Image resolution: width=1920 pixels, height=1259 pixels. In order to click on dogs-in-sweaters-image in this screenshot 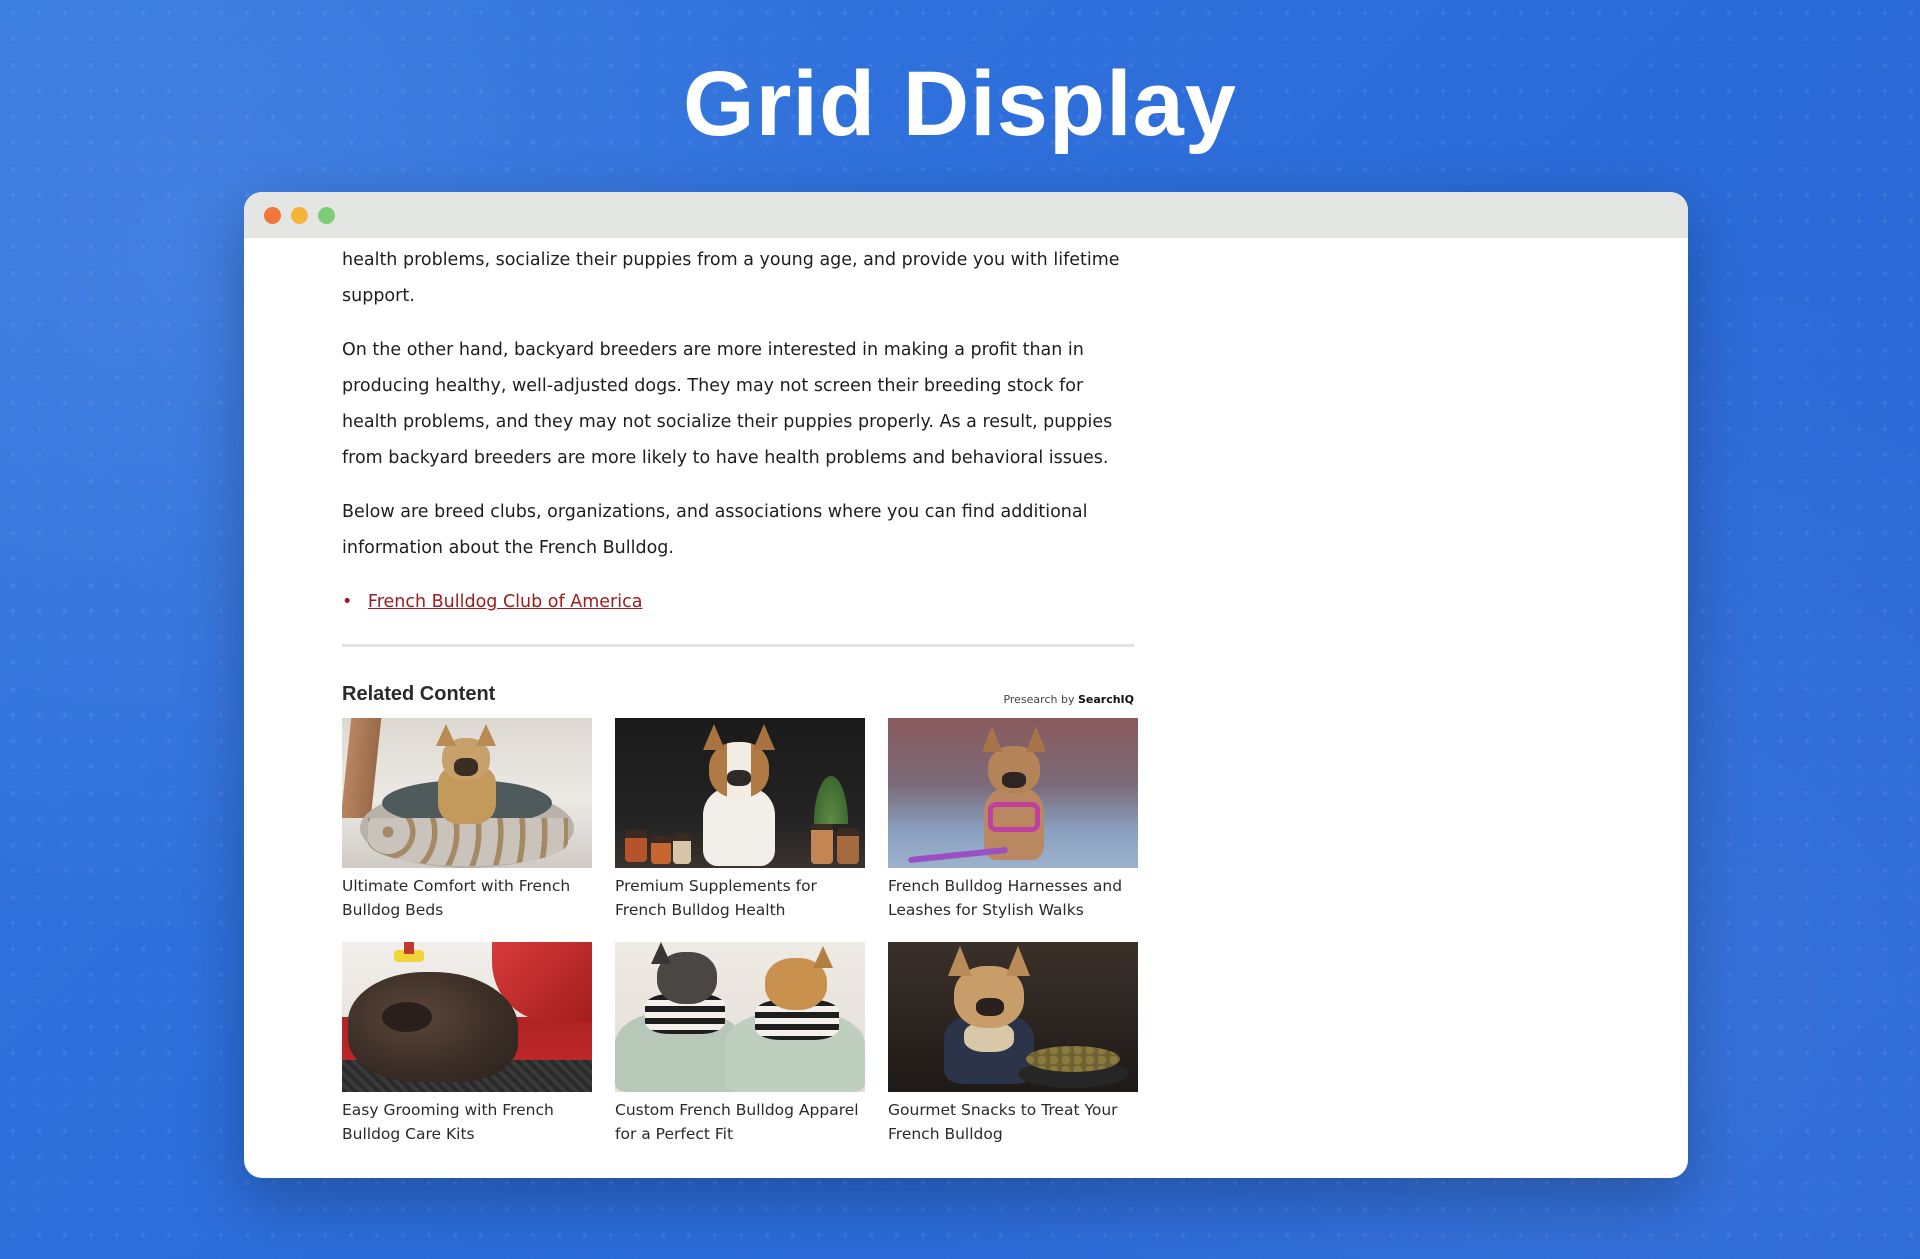, I will do `click(740, 1017)`.